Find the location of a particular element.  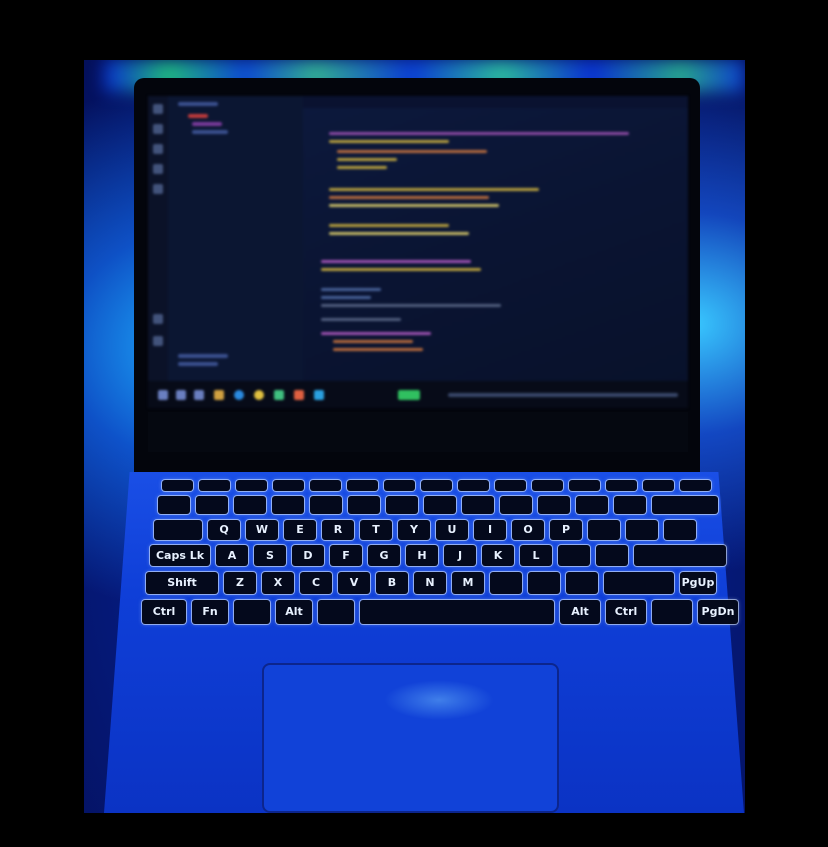

editor-activity-bar is located at coordinates (158, 238).